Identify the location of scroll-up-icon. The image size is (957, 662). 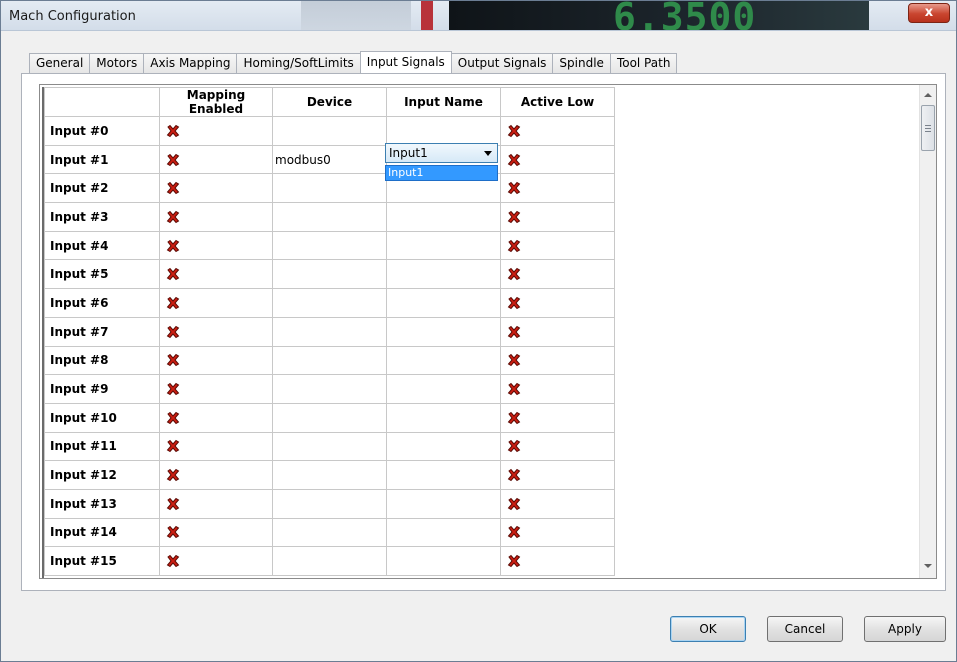
(928, 95).